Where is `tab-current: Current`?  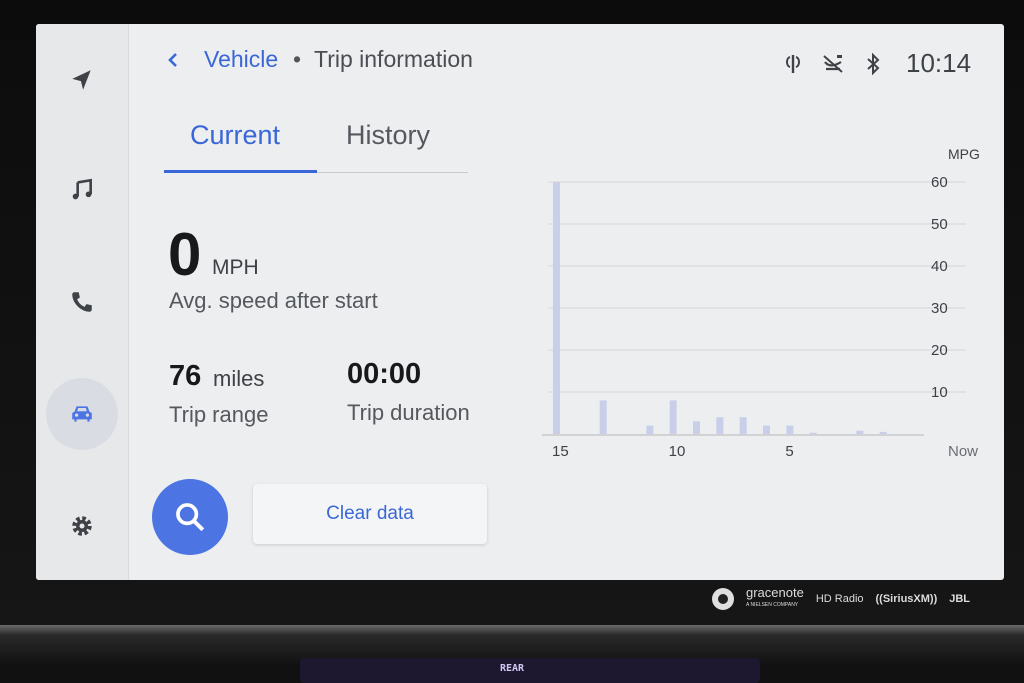 tab-current: Current is located at coordinates (235, 135).